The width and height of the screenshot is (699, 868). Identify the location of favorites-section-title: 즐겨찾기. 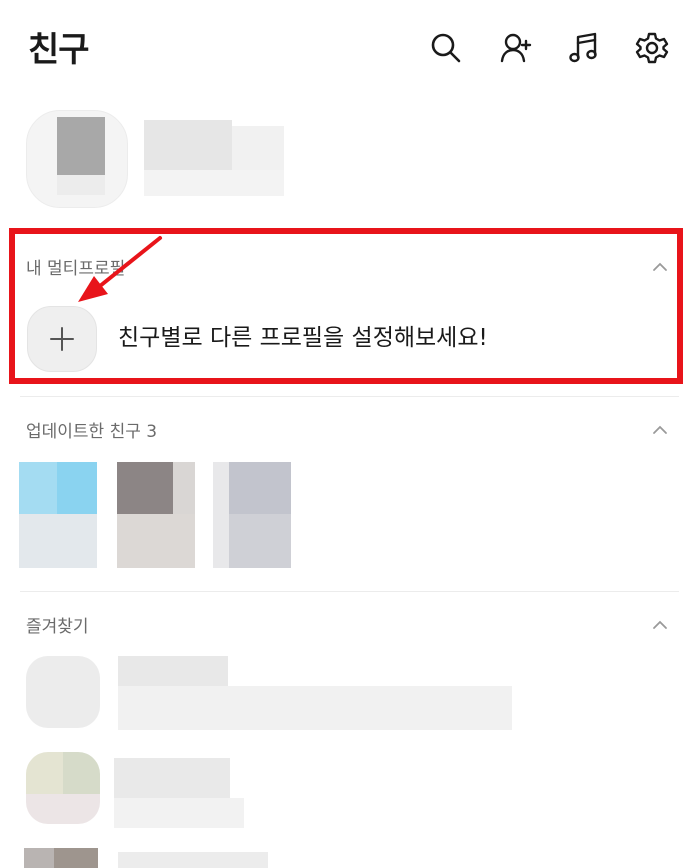
(57, 627).